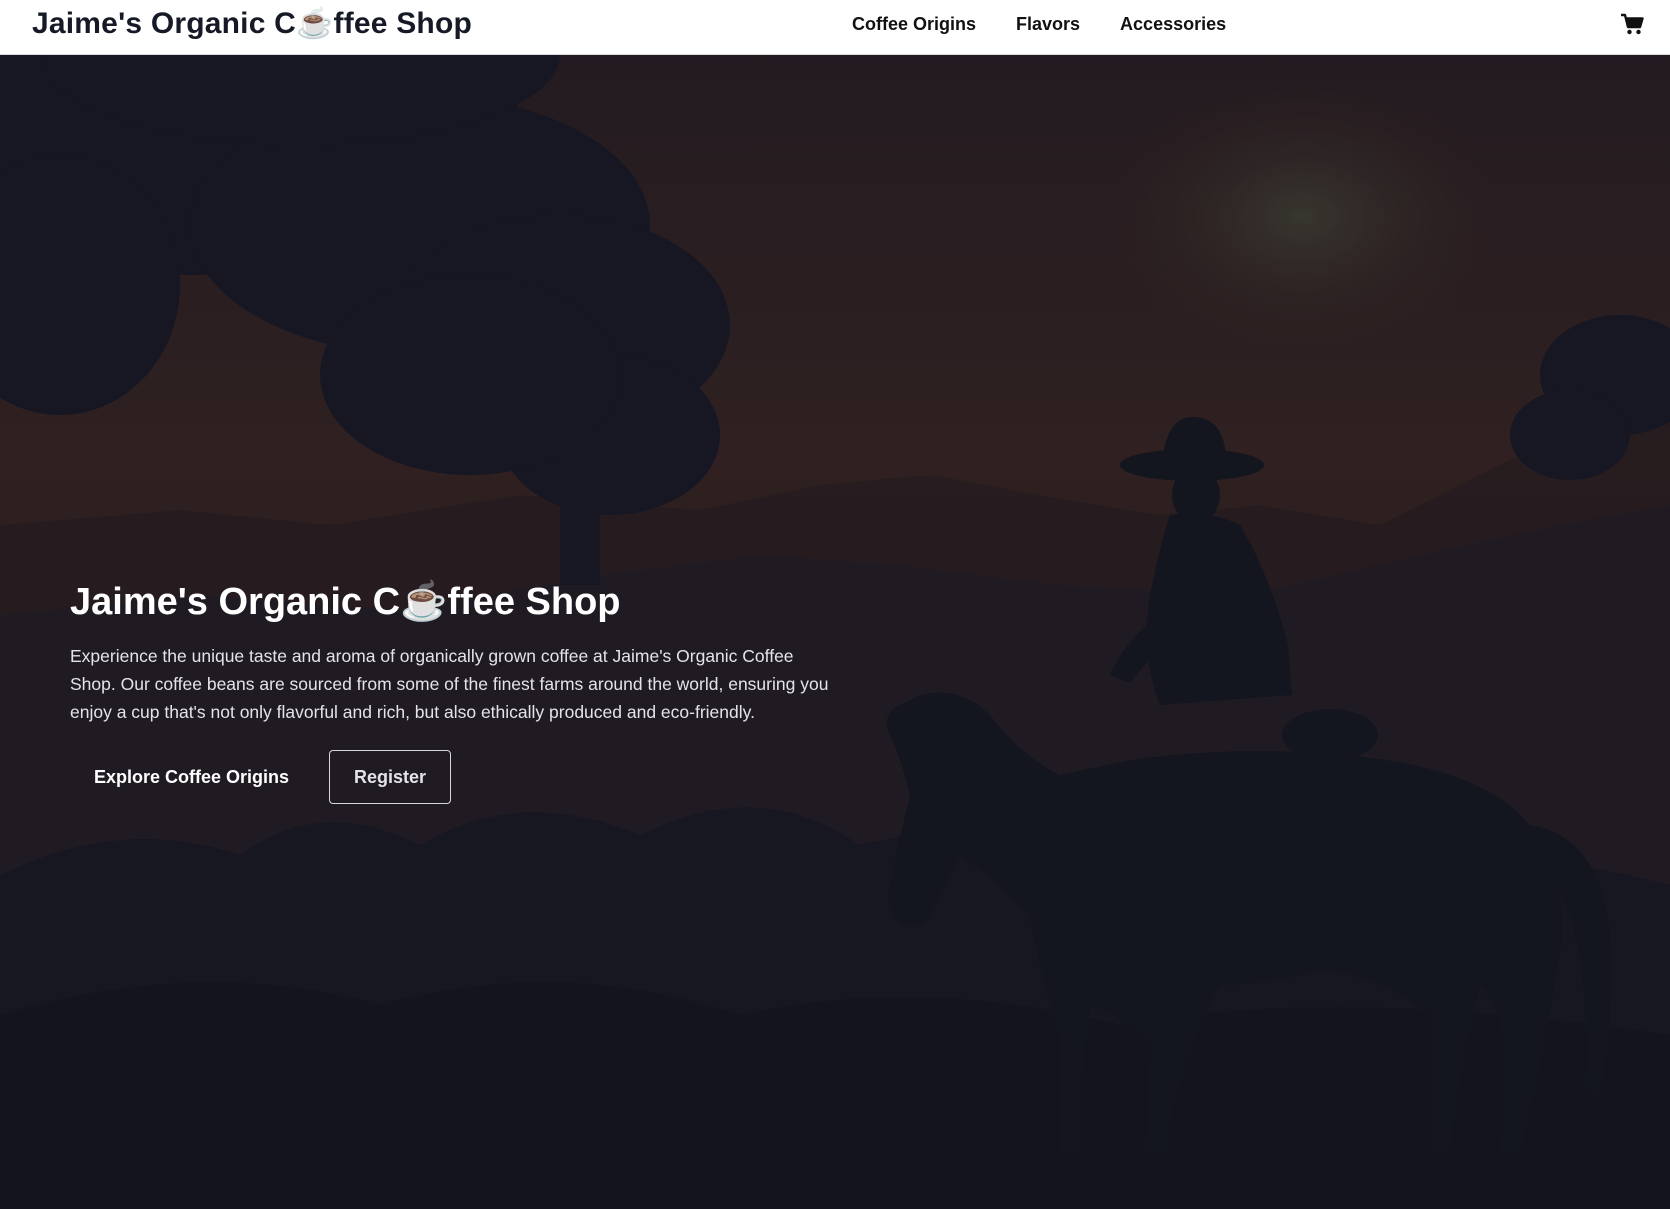 The height and width of the screenshot is (1209, 1670). I want to click on main-nav: Coffee Origins Flavors Accessories, so click(1039, 24).